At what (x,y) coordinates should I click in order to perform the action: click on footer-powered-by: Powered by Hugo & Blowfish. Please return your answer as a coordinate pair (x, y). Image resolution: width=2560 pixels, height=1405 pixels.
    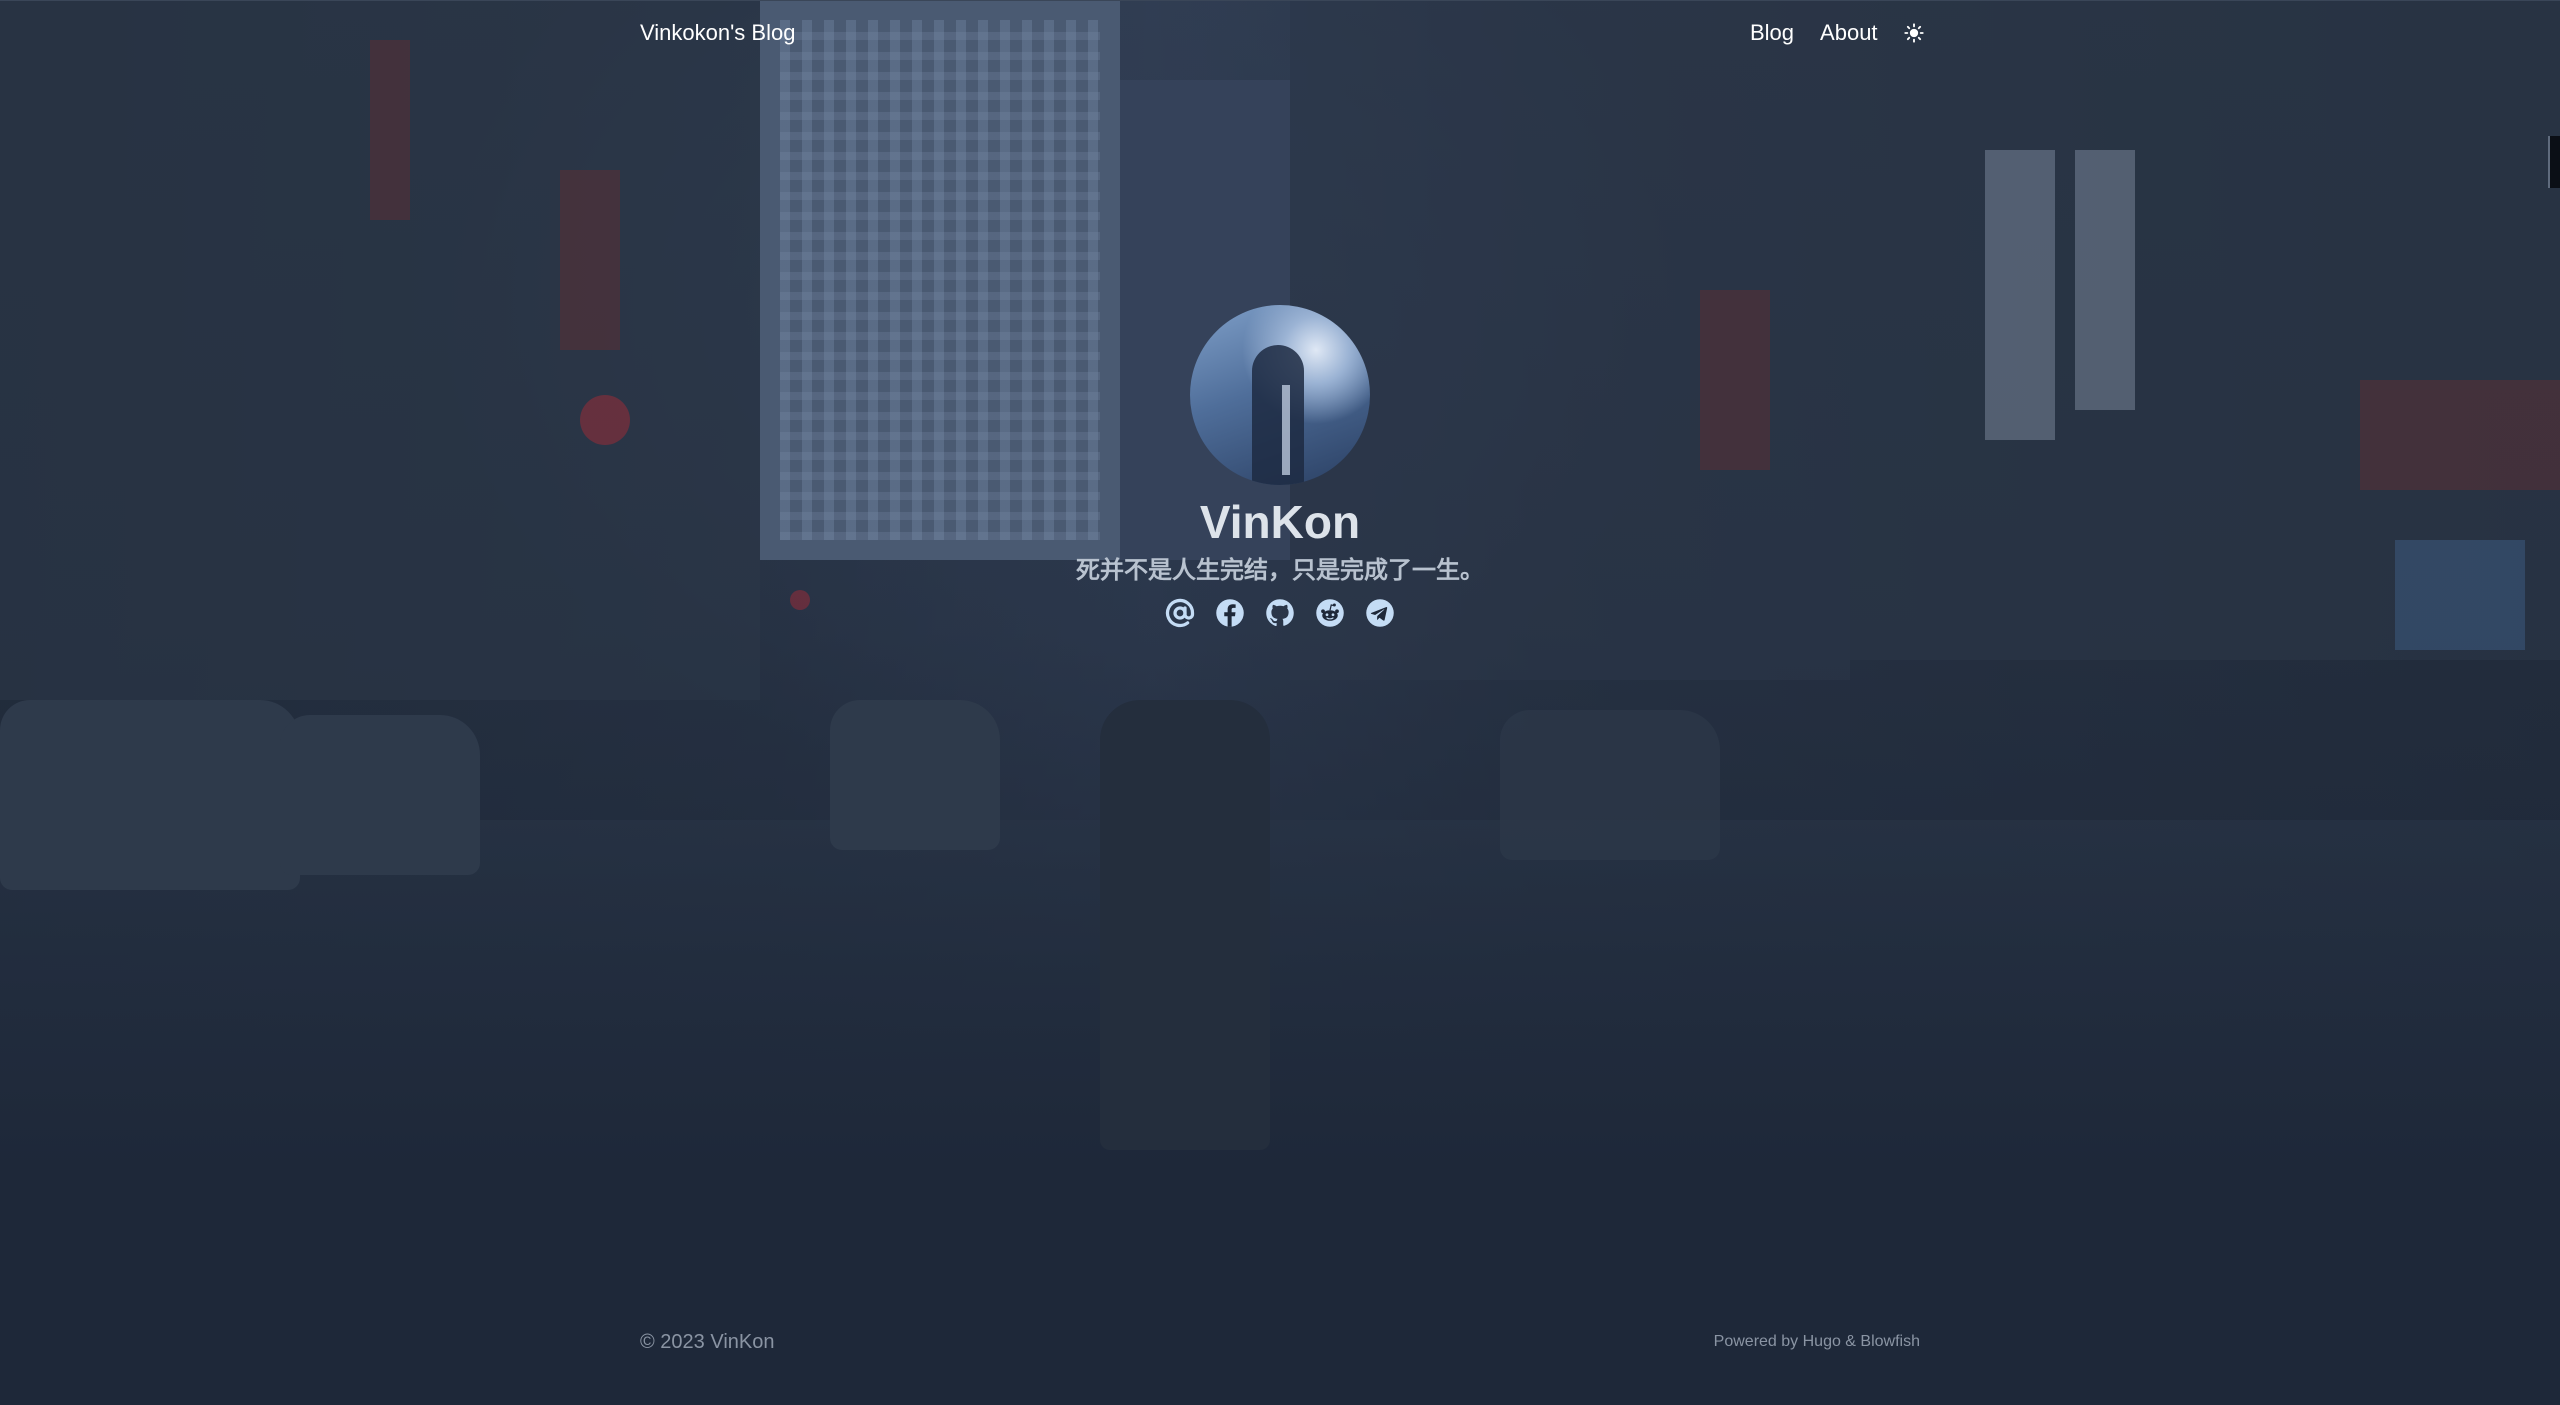
    Looking at the image, I should click on (1817, 1342).